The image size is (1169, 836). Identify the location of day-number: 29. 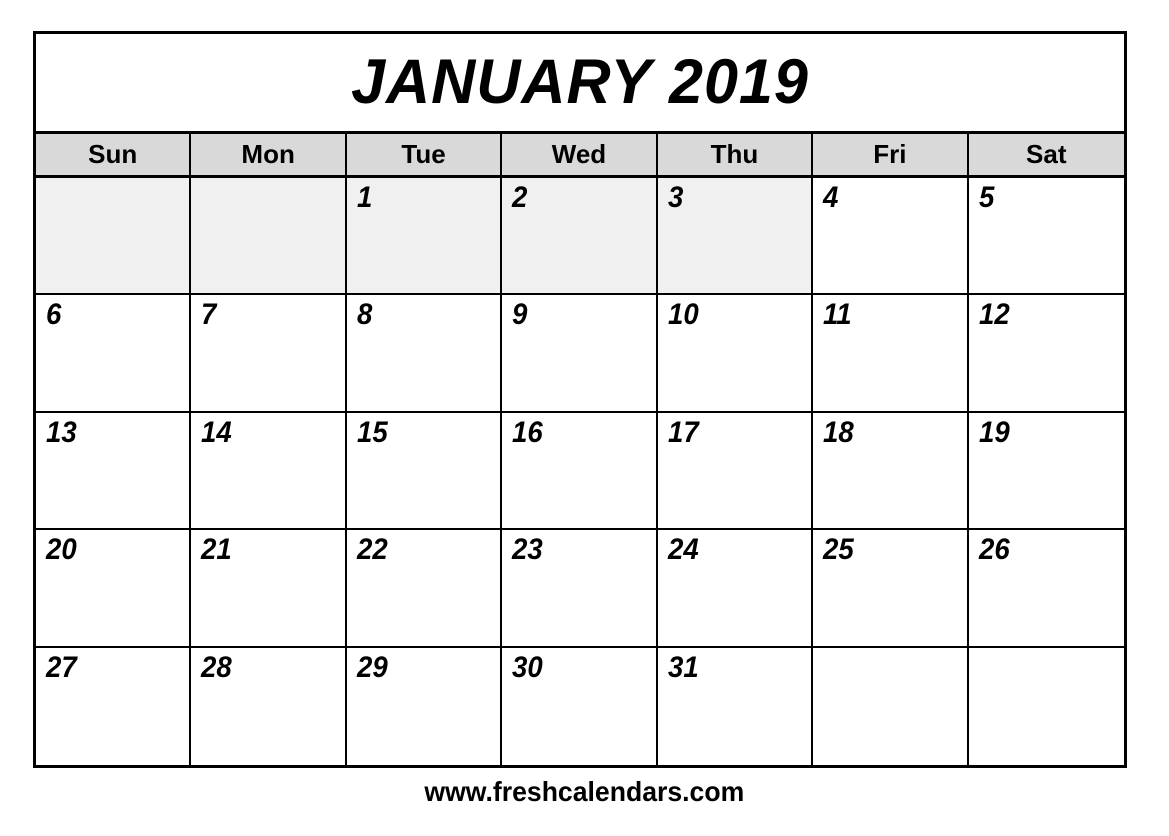
(372, 667).